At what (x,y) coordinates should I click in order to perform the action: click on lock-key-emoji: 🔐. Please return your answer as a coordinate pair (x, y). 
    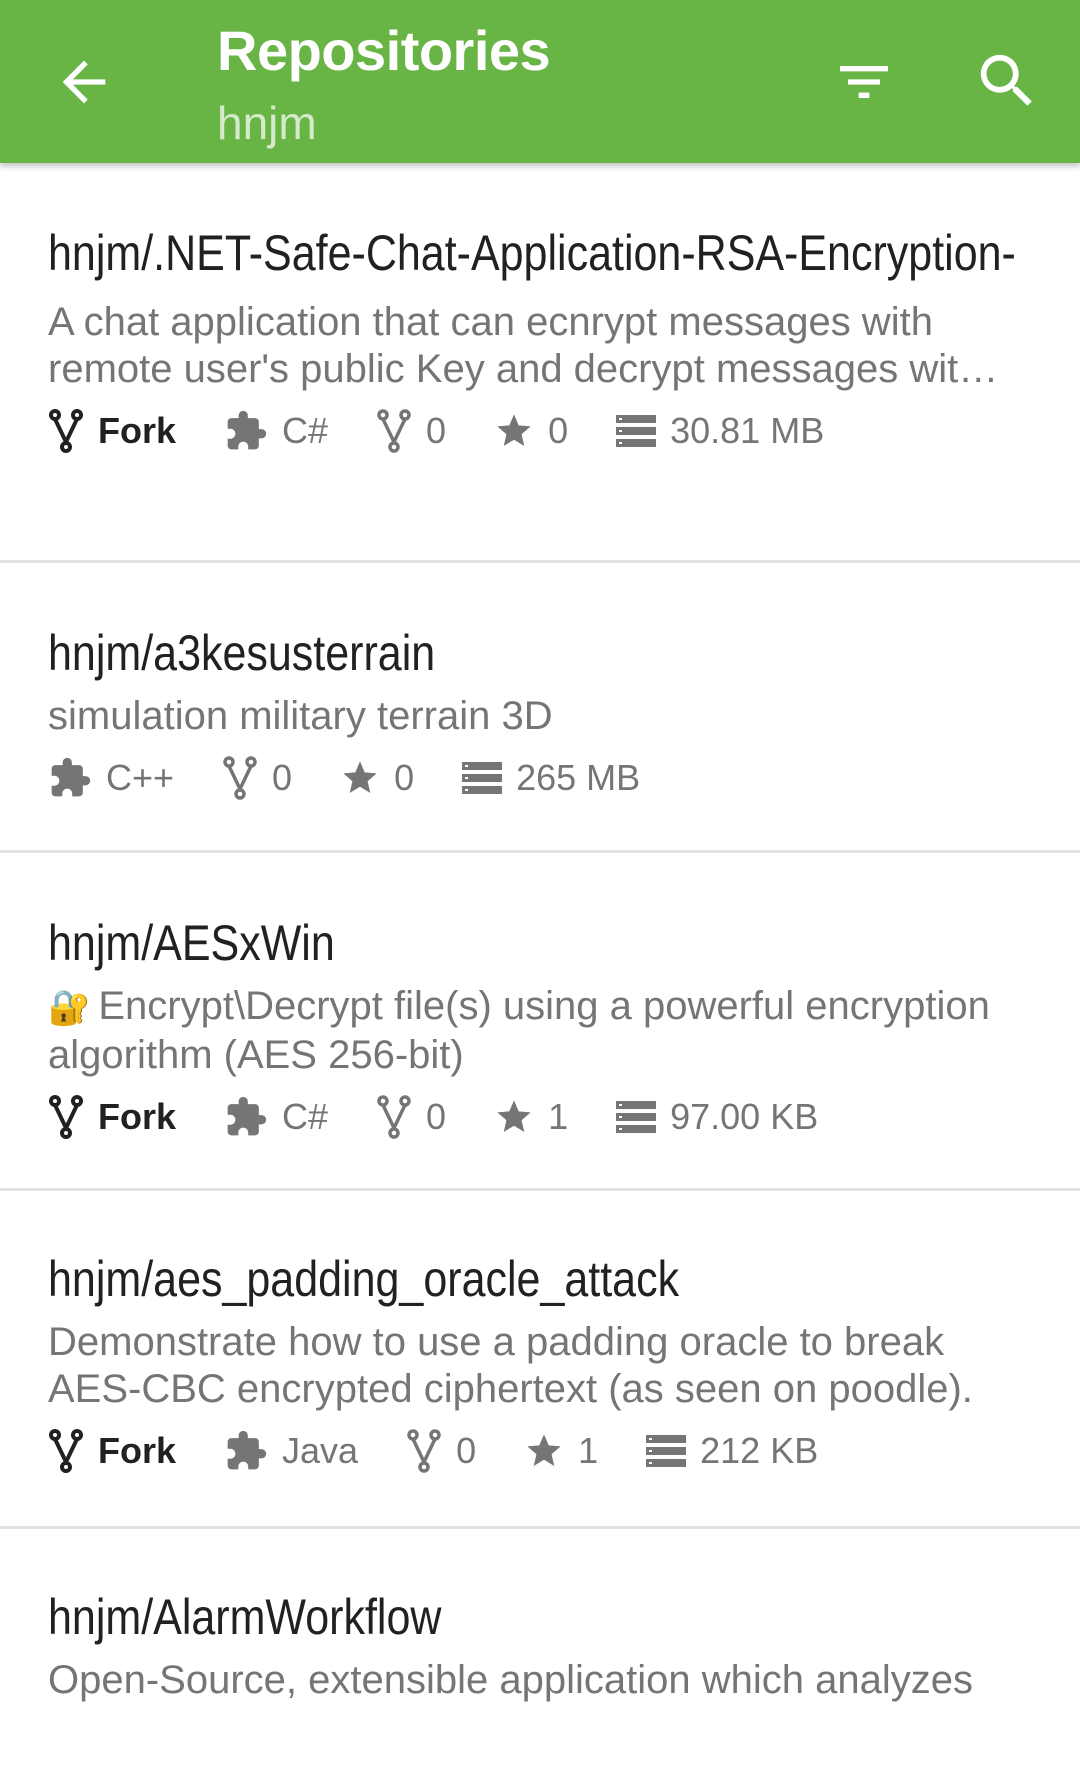
    Looking at the image, I should click on (69, 1008).